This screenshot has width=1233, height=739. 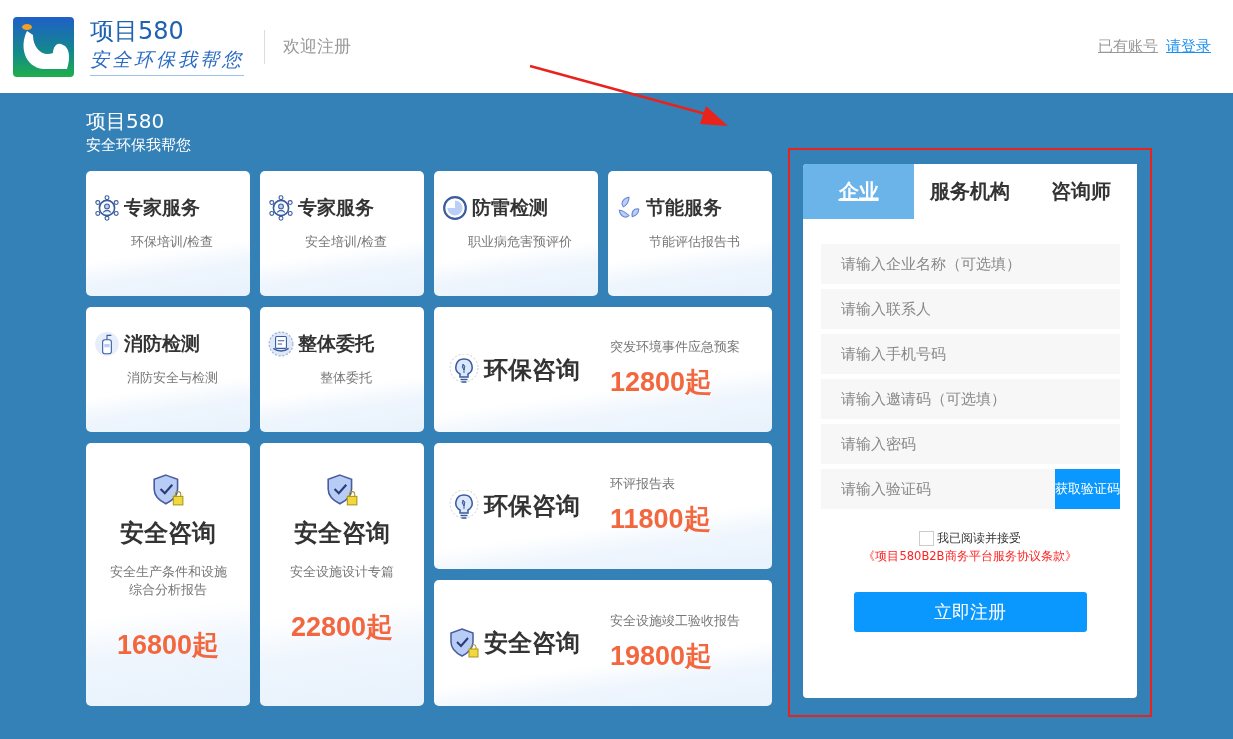 I want to click on slogan: 安全环保我帮您, so click(x=167, y=60).